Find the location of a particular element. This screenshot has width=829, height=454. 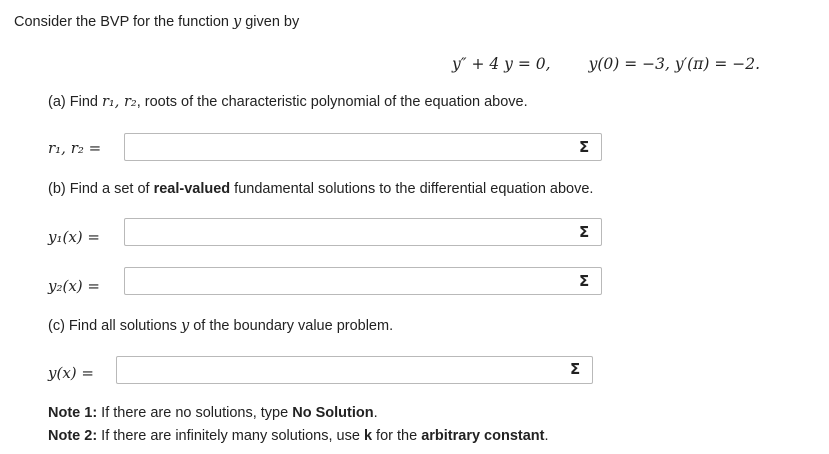

bvp-equation: y″ + 4 y = 0, y(0) = −3, y′(π) = −2. is located at coordinates (606, 64).